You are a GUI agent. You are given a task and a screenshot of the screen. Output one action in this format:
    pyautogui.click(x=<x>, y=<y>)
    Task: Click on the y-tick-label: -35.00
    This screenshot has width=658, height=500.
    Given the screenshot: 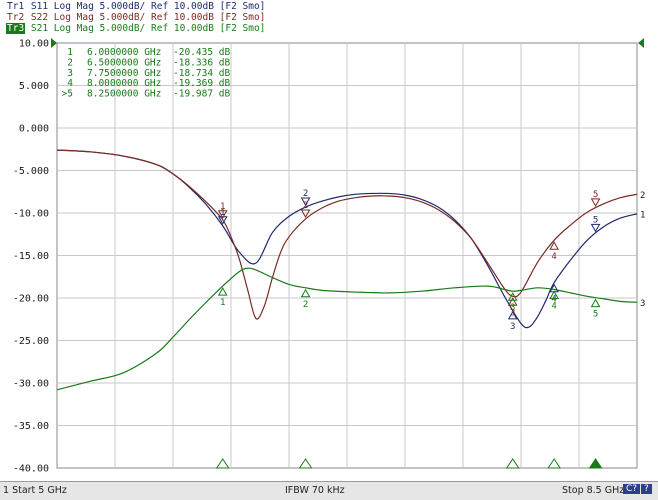 What is the action you would take?
    pyautogui.click(x=31, y=426)
    